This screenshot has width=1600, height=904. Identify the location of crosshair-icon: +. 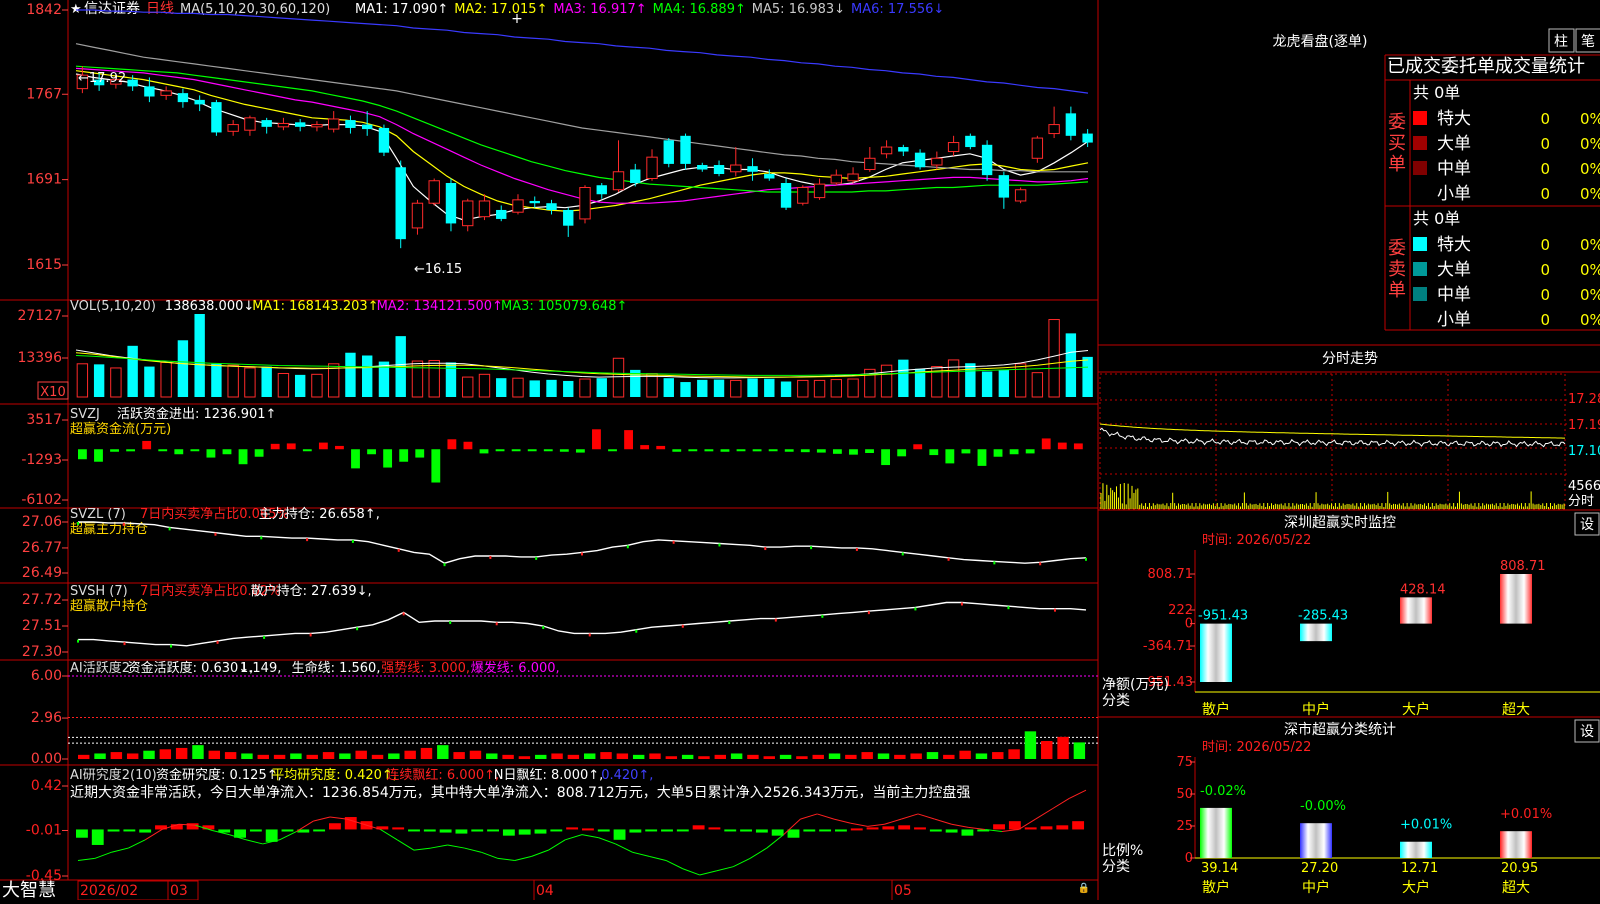
(517, 19).